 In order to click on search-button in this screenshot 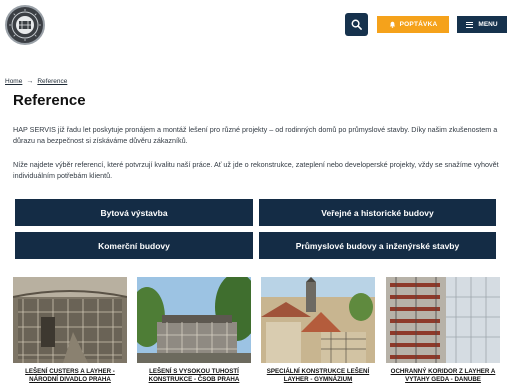, I will do `click(356, 24)`.